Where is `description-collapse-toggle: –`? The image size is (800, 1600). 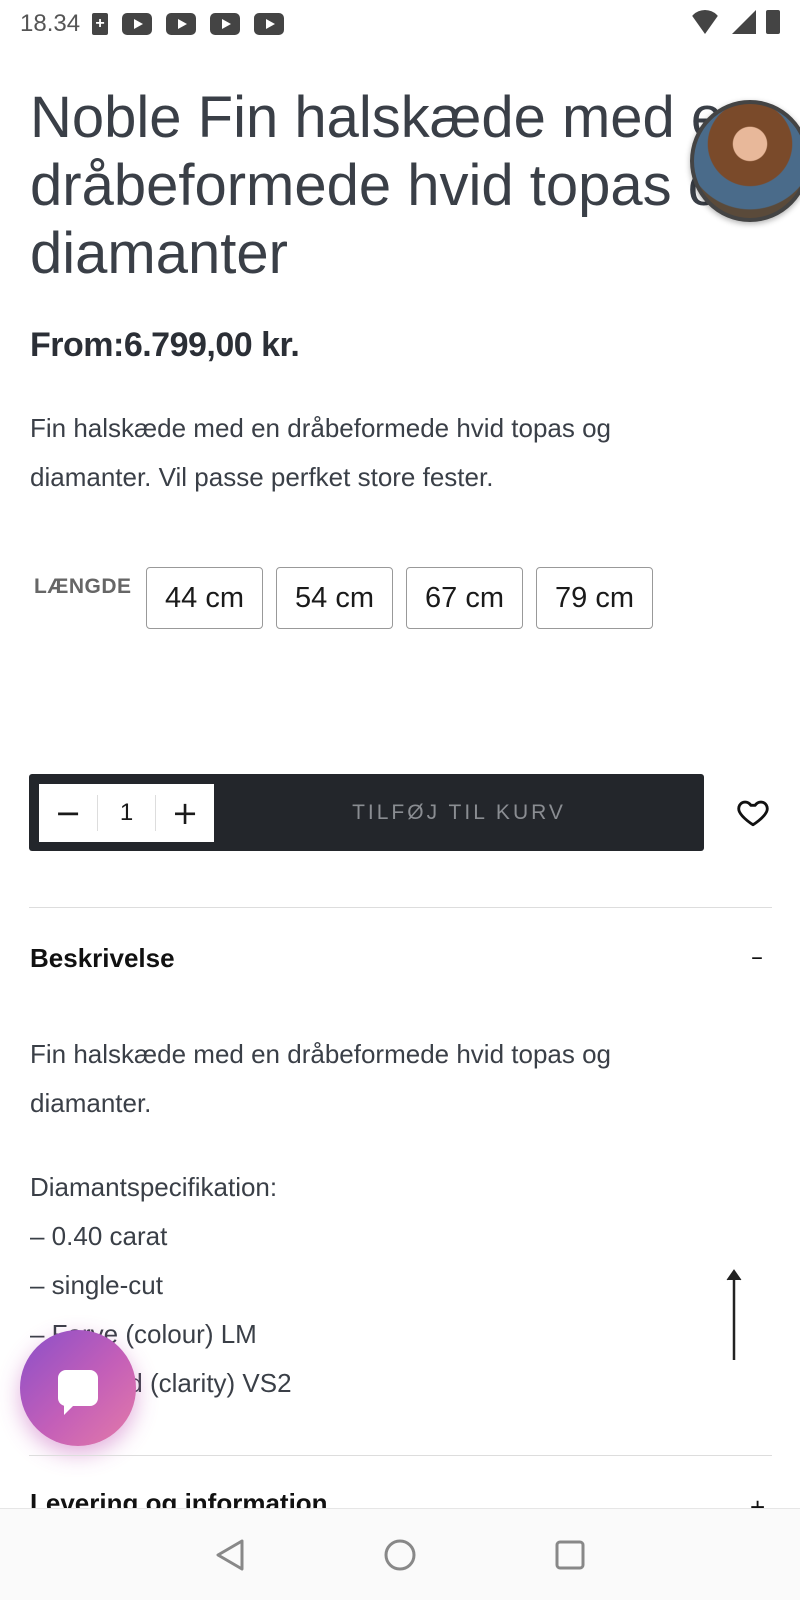
description-collapse-toggle: – is located at coordinates (757, 957).